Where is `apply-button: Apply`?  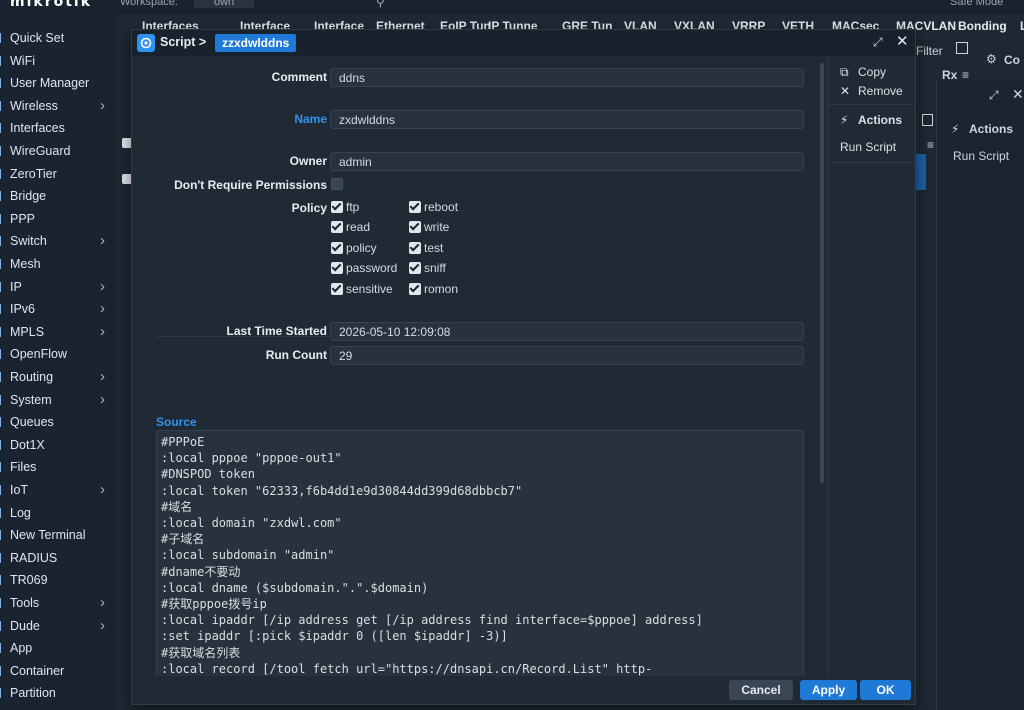 apply-button: Apply is located at coordinates (828, 690).